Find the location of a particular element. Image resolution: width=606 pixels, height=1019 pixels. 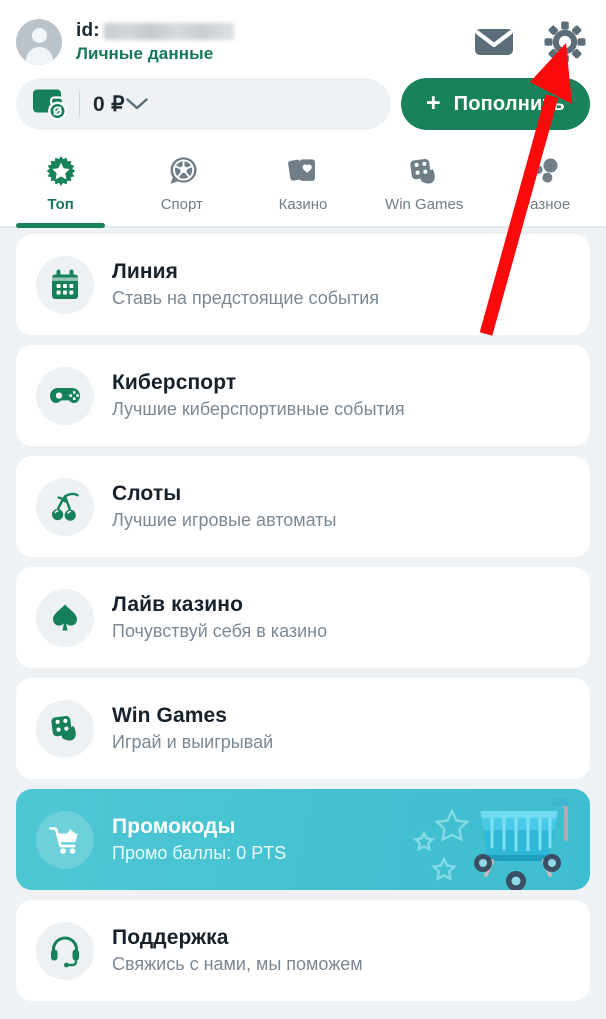

list-item-subtitle: Играй и выигрывай is located at coordinates (193, 742).